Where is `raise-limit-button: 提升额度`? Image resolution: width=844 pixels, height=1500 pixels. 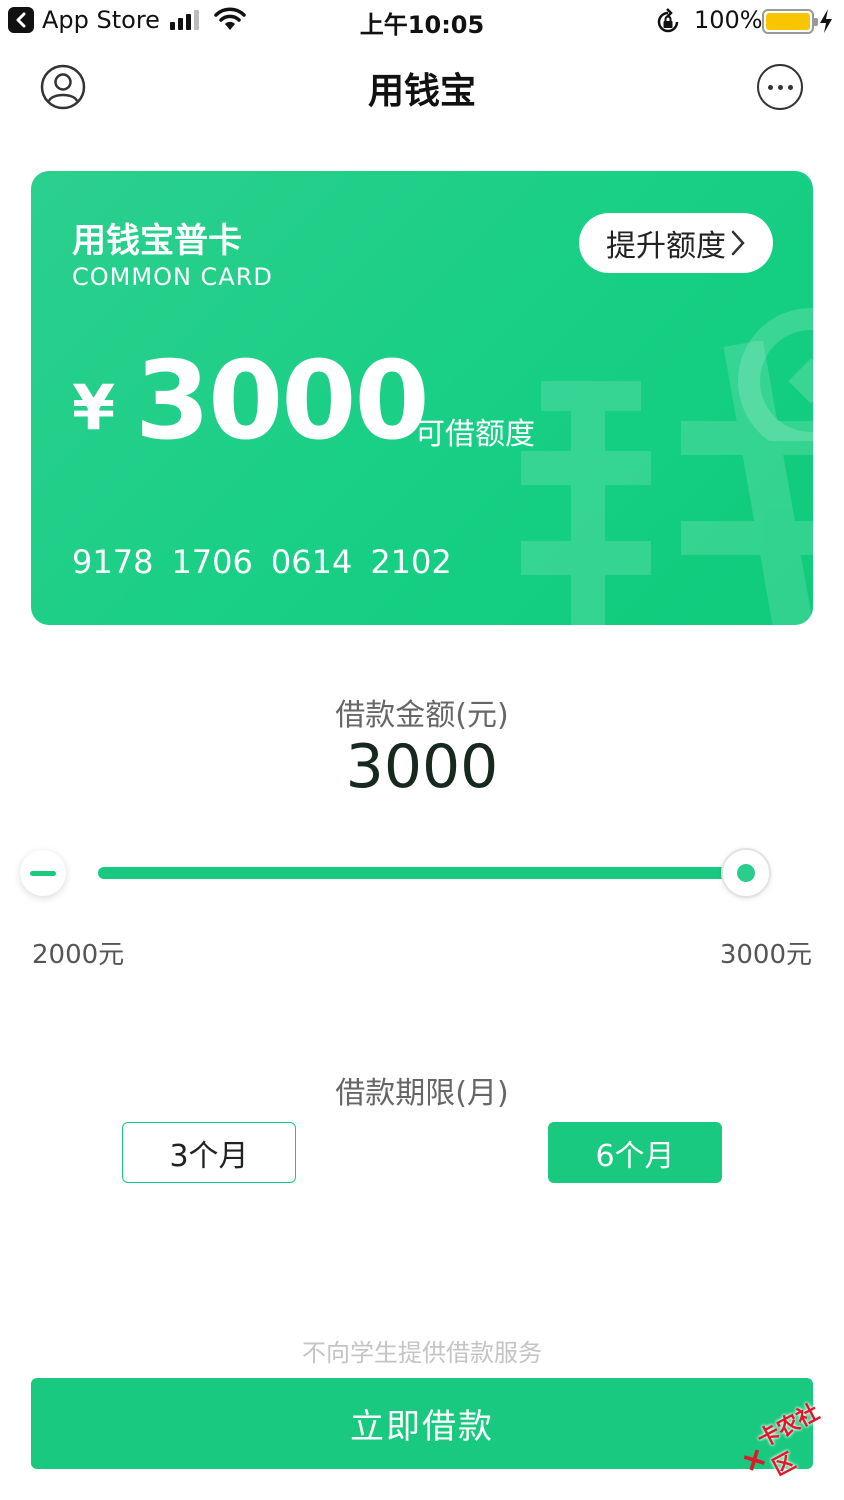 raise-limit-button: 提升额度 is located at coordinates (676, 243).